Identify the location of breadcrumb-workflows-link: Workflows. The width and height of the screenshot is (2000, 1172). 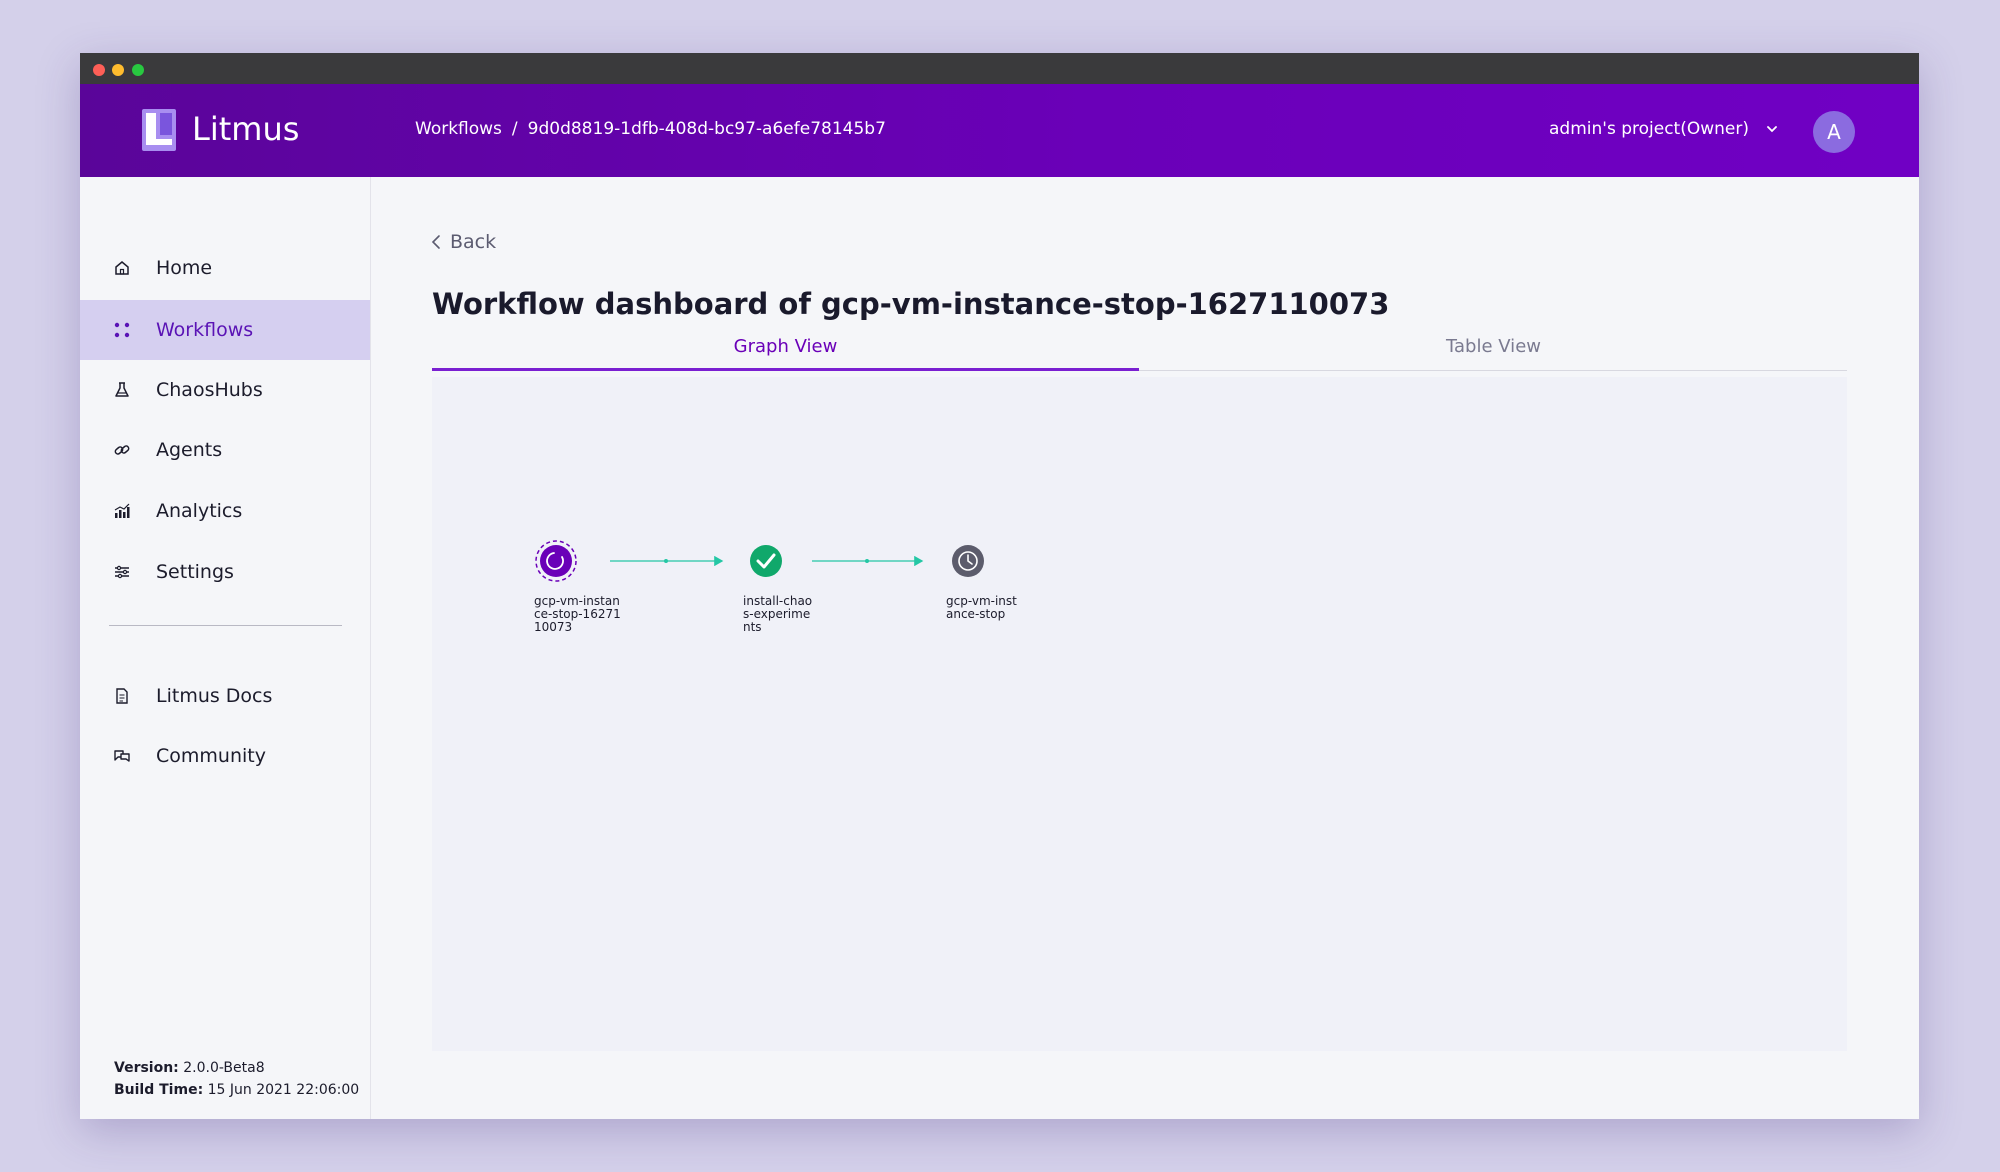
(458, 129).